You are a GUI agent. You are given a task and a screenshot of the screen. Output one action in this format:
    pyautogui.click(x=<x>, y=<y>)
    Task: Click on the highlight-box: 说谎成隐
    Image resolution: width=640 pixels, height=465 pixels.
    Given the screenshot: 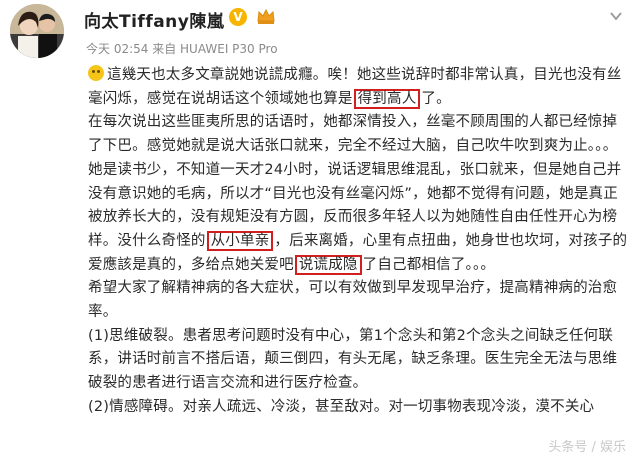 What is the action you would take?
    pyautogui.click(x=328, y=264)
    